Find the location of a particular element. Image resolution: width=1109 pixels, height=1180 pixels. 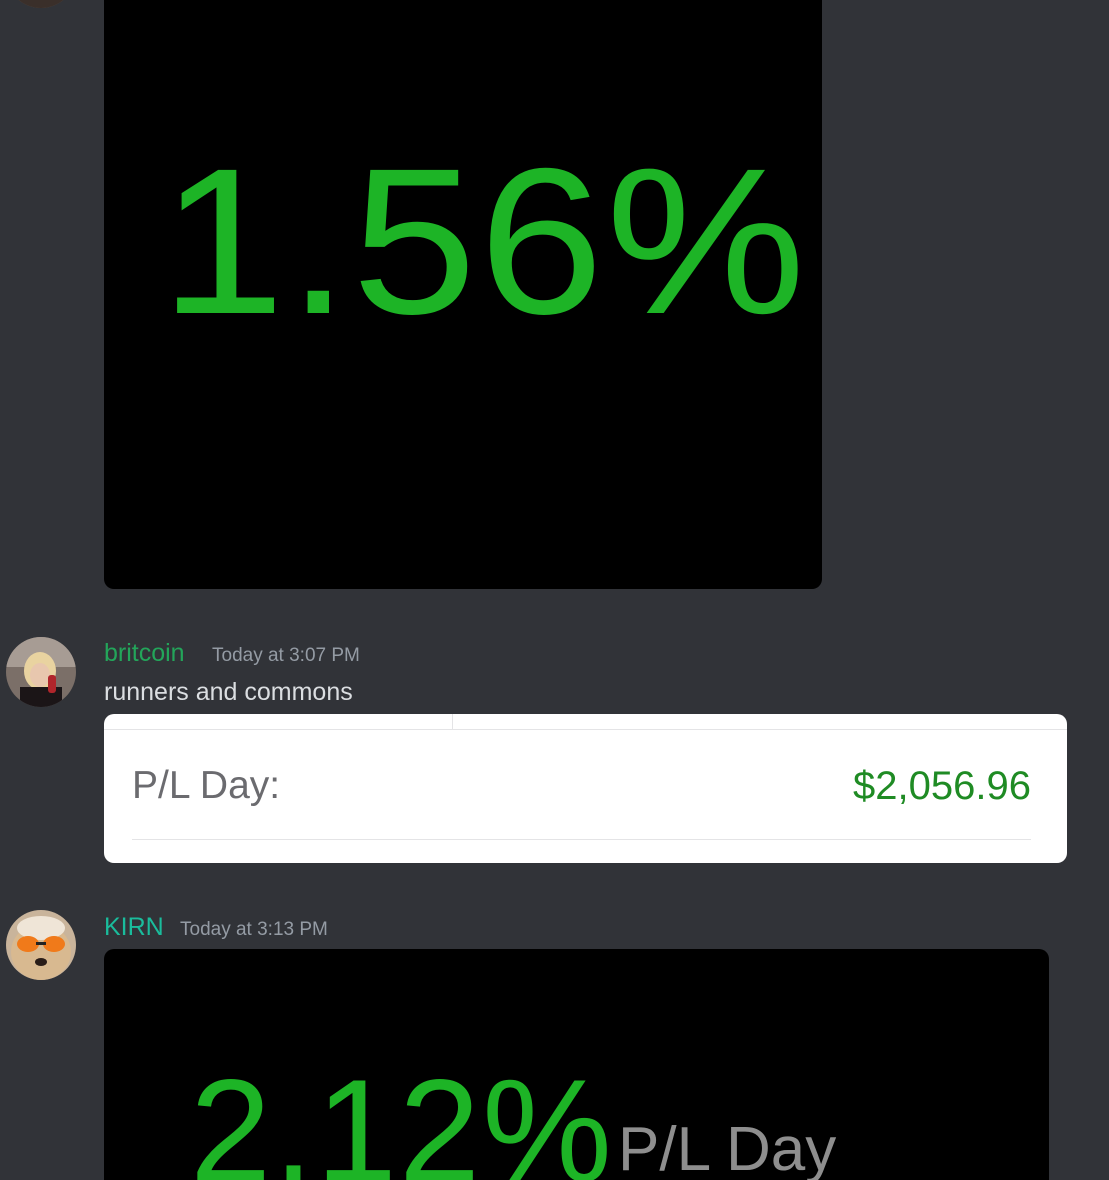

pl-day-label: P/L Day is located at coordinates (727, 1147).